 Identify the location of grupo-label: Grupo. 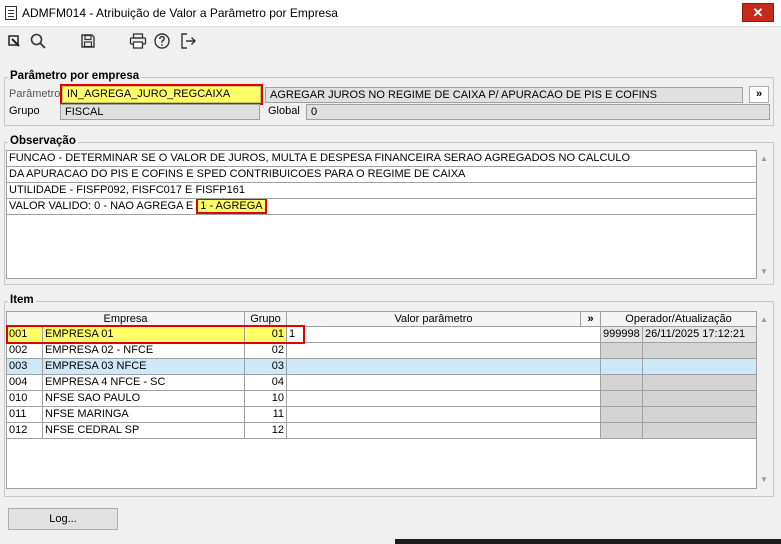
(24, 111).